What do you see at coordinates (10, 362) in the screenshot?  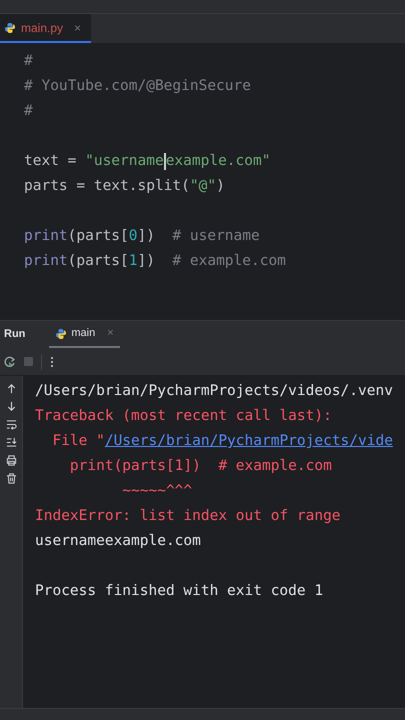 I see `rerun-icon` at bounding box center [10, 362].